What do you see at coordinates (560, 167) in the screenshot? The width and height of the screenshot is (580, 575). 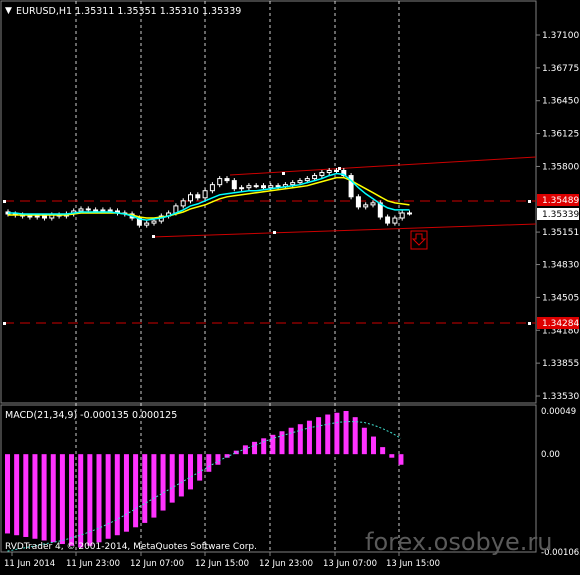 I see `price-tick-label: 1.35800` at bounding box center [560, 167].